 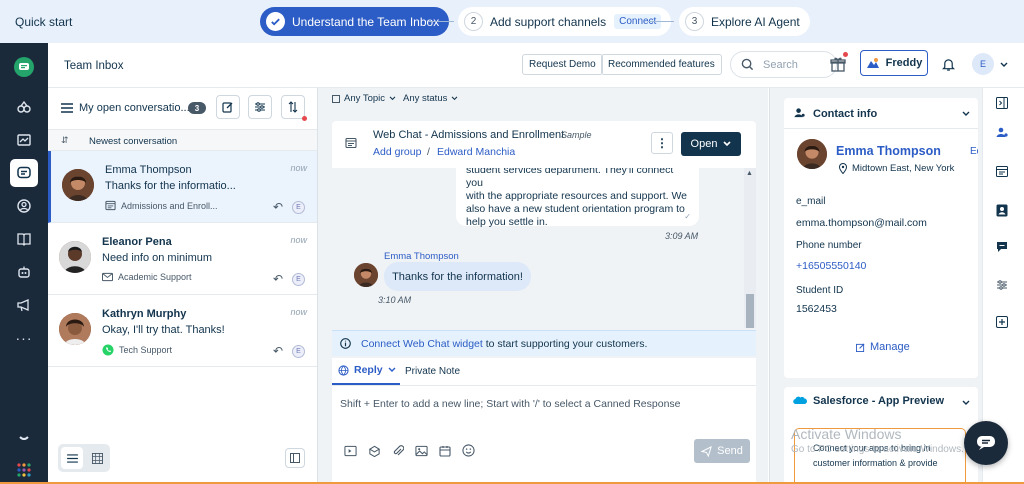 I want to click on add-group-link: Add group, so click(x=397, y=152).